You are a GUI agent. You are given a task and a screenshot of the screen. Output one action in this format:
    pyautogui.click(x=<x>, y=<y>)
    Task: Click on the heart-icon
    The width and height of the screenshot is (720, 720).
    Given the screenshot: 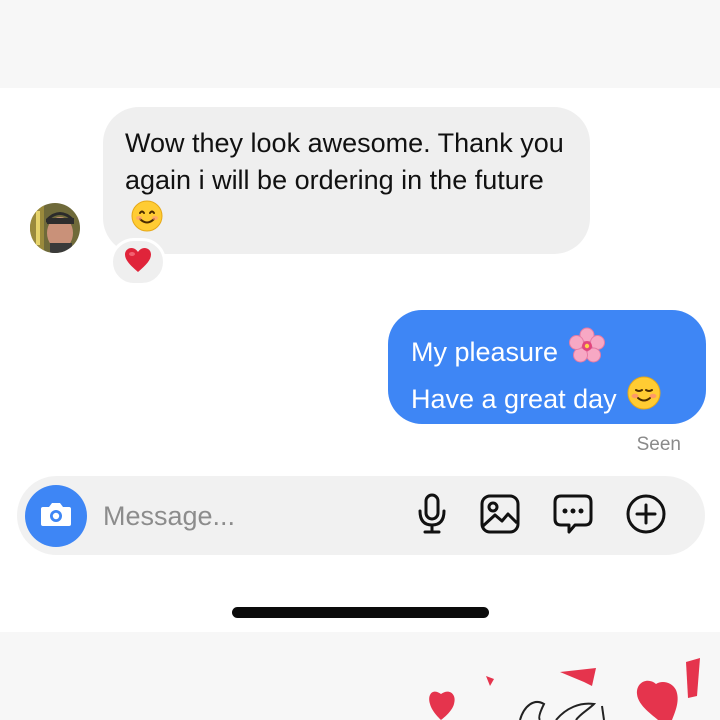 What is the action you would take?
    pyautogui.click(x=138, y=262)
    